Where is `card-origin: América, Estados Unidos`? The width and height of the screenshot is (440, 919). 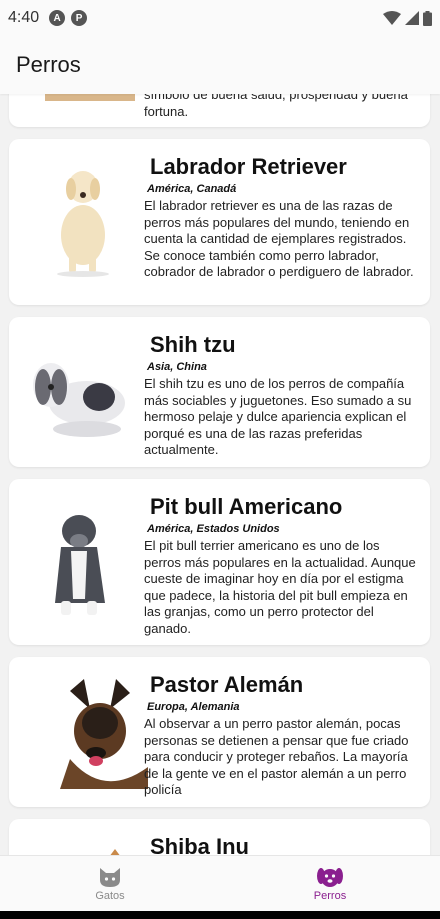
card-origin: América, Estados Unidos is located at coordinates (213, 529).